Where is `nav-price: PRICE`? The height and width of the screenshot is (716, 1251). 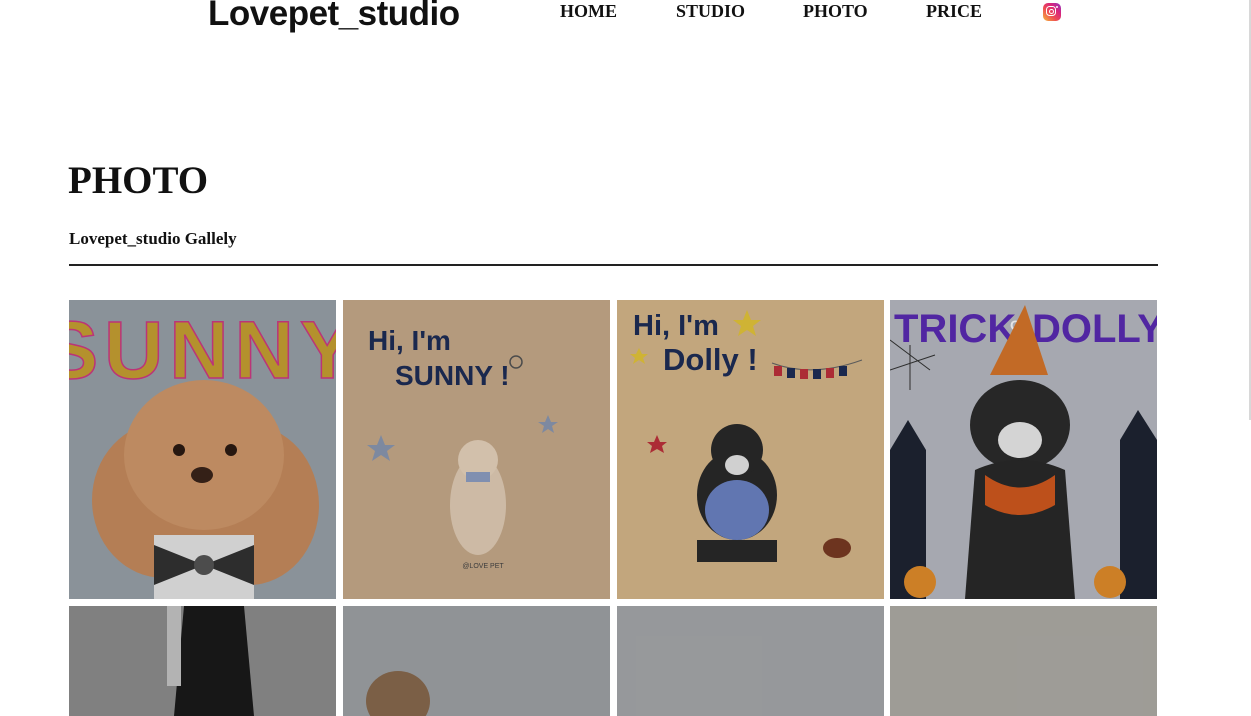
nav-price: PRICE is located at coordinates (954, 11).